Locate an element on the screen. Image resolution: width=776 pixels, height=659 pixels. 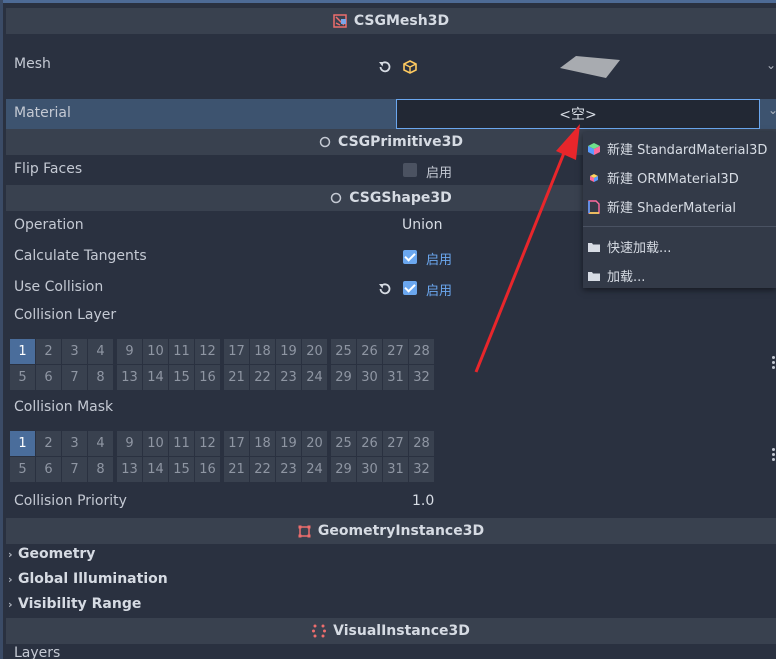
collision-mask-cell: 7 is located at coordinates (74, 469).